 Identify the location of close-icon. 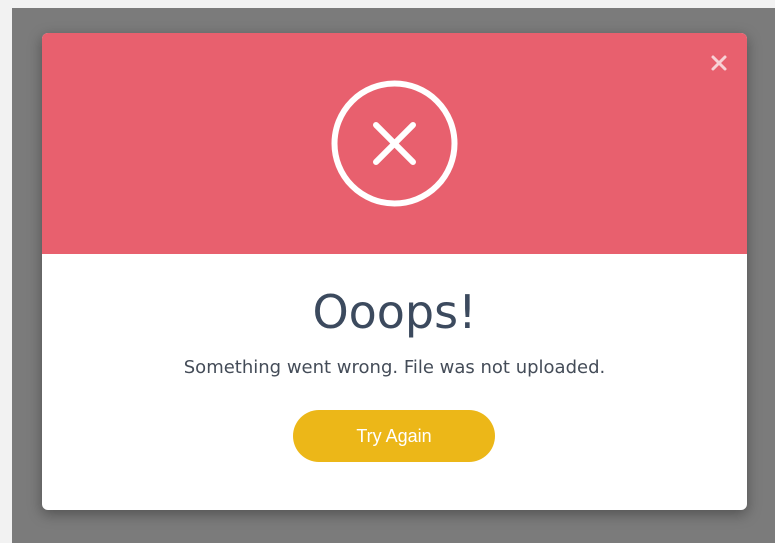
(719, 63).